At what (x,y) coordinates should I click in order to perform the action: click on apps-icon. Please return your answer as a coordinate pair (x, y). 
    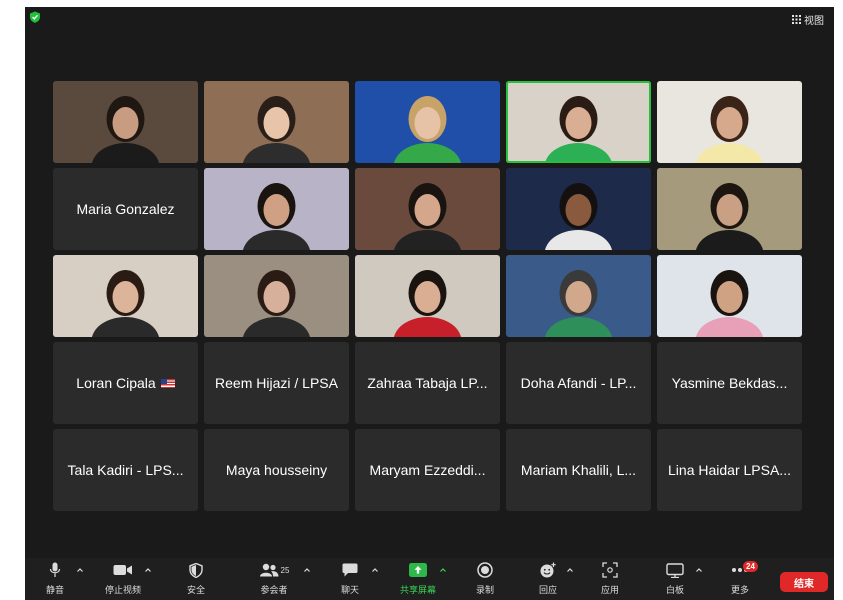
    Looking at the image, I should click on (610, 570).